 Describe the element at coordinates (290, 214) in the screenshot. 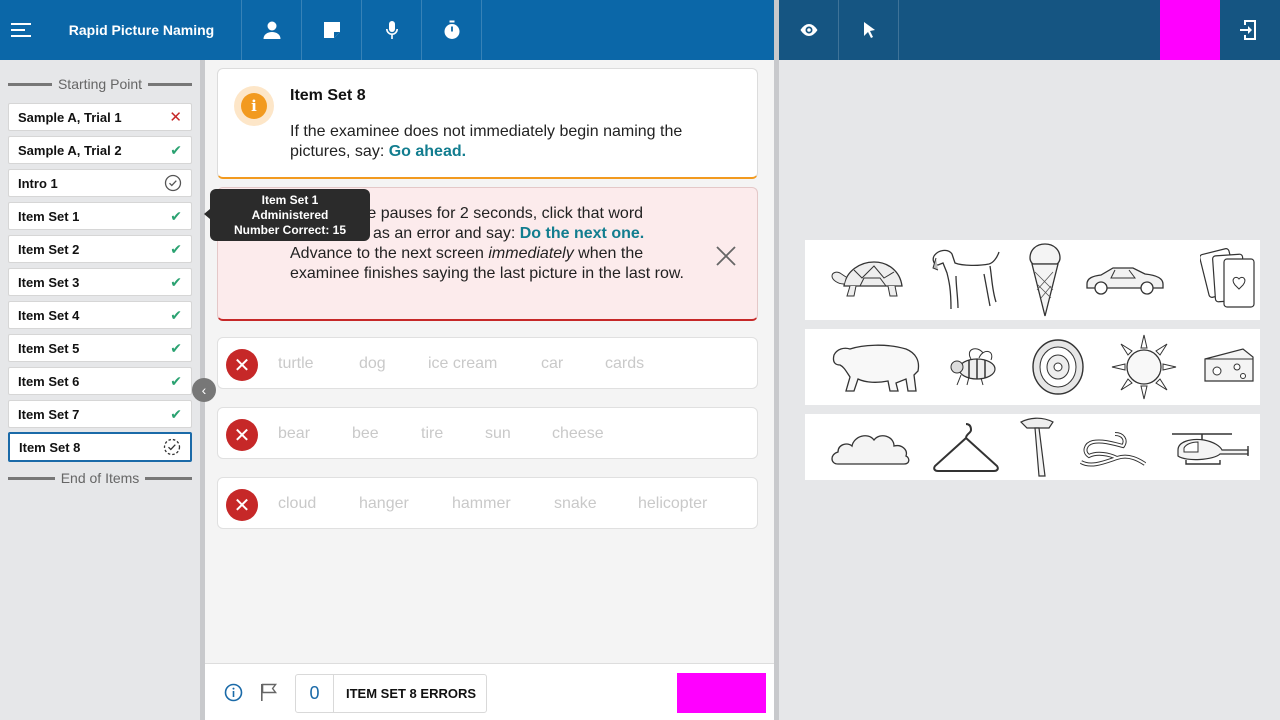

I see `tooltip-status: Administered` at that location.